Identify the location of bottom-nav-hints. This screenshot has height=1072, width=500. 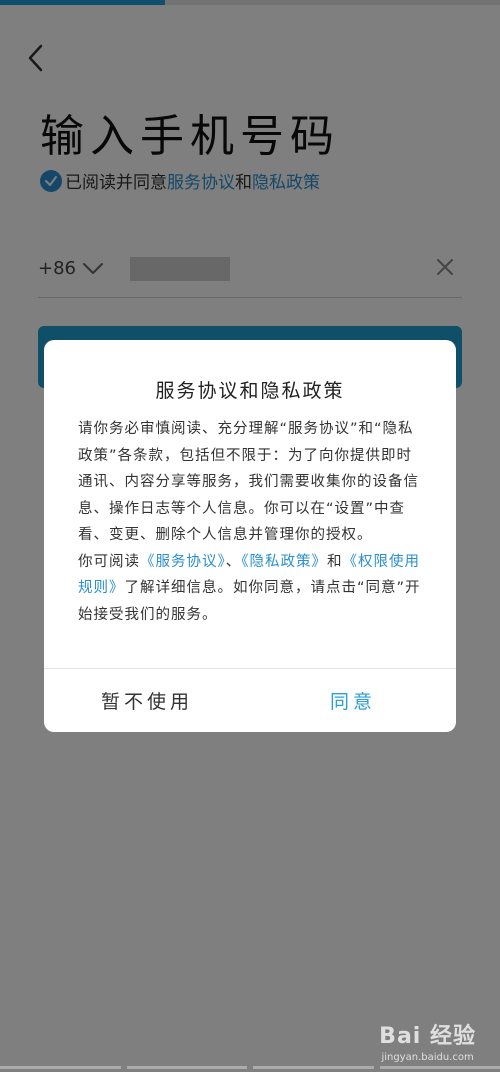
(250, 1069).